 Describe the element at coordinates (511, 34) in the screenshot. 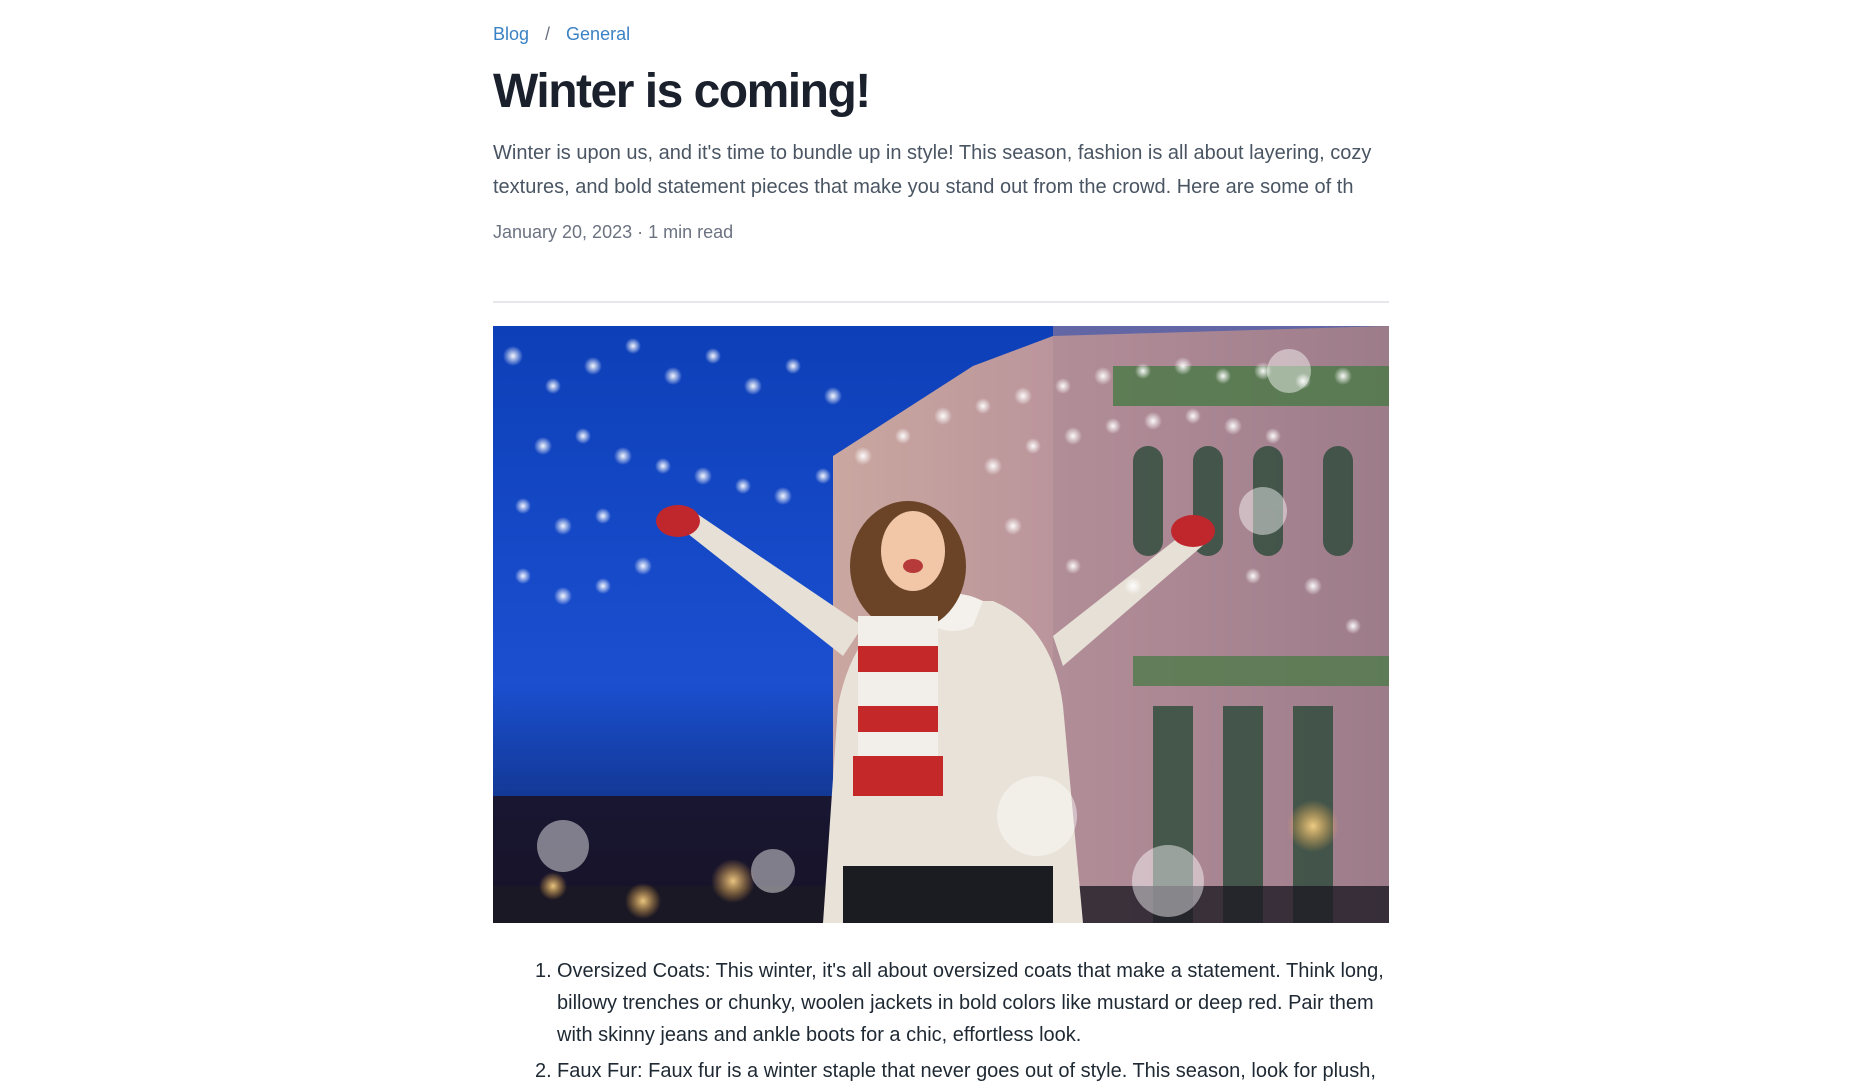

I see `breadcrumb-link-blog: Blog` at that location.